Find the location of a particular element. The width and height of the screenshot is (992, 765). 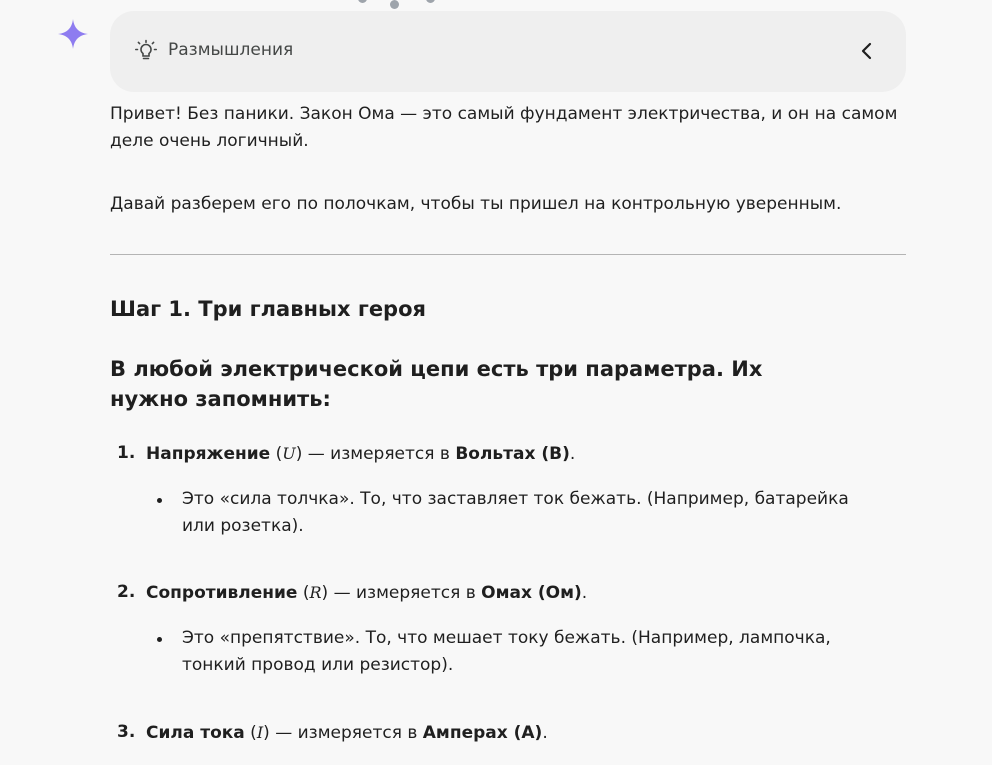

thinking-toggle: Размышления is located at coordinates (508, 51).